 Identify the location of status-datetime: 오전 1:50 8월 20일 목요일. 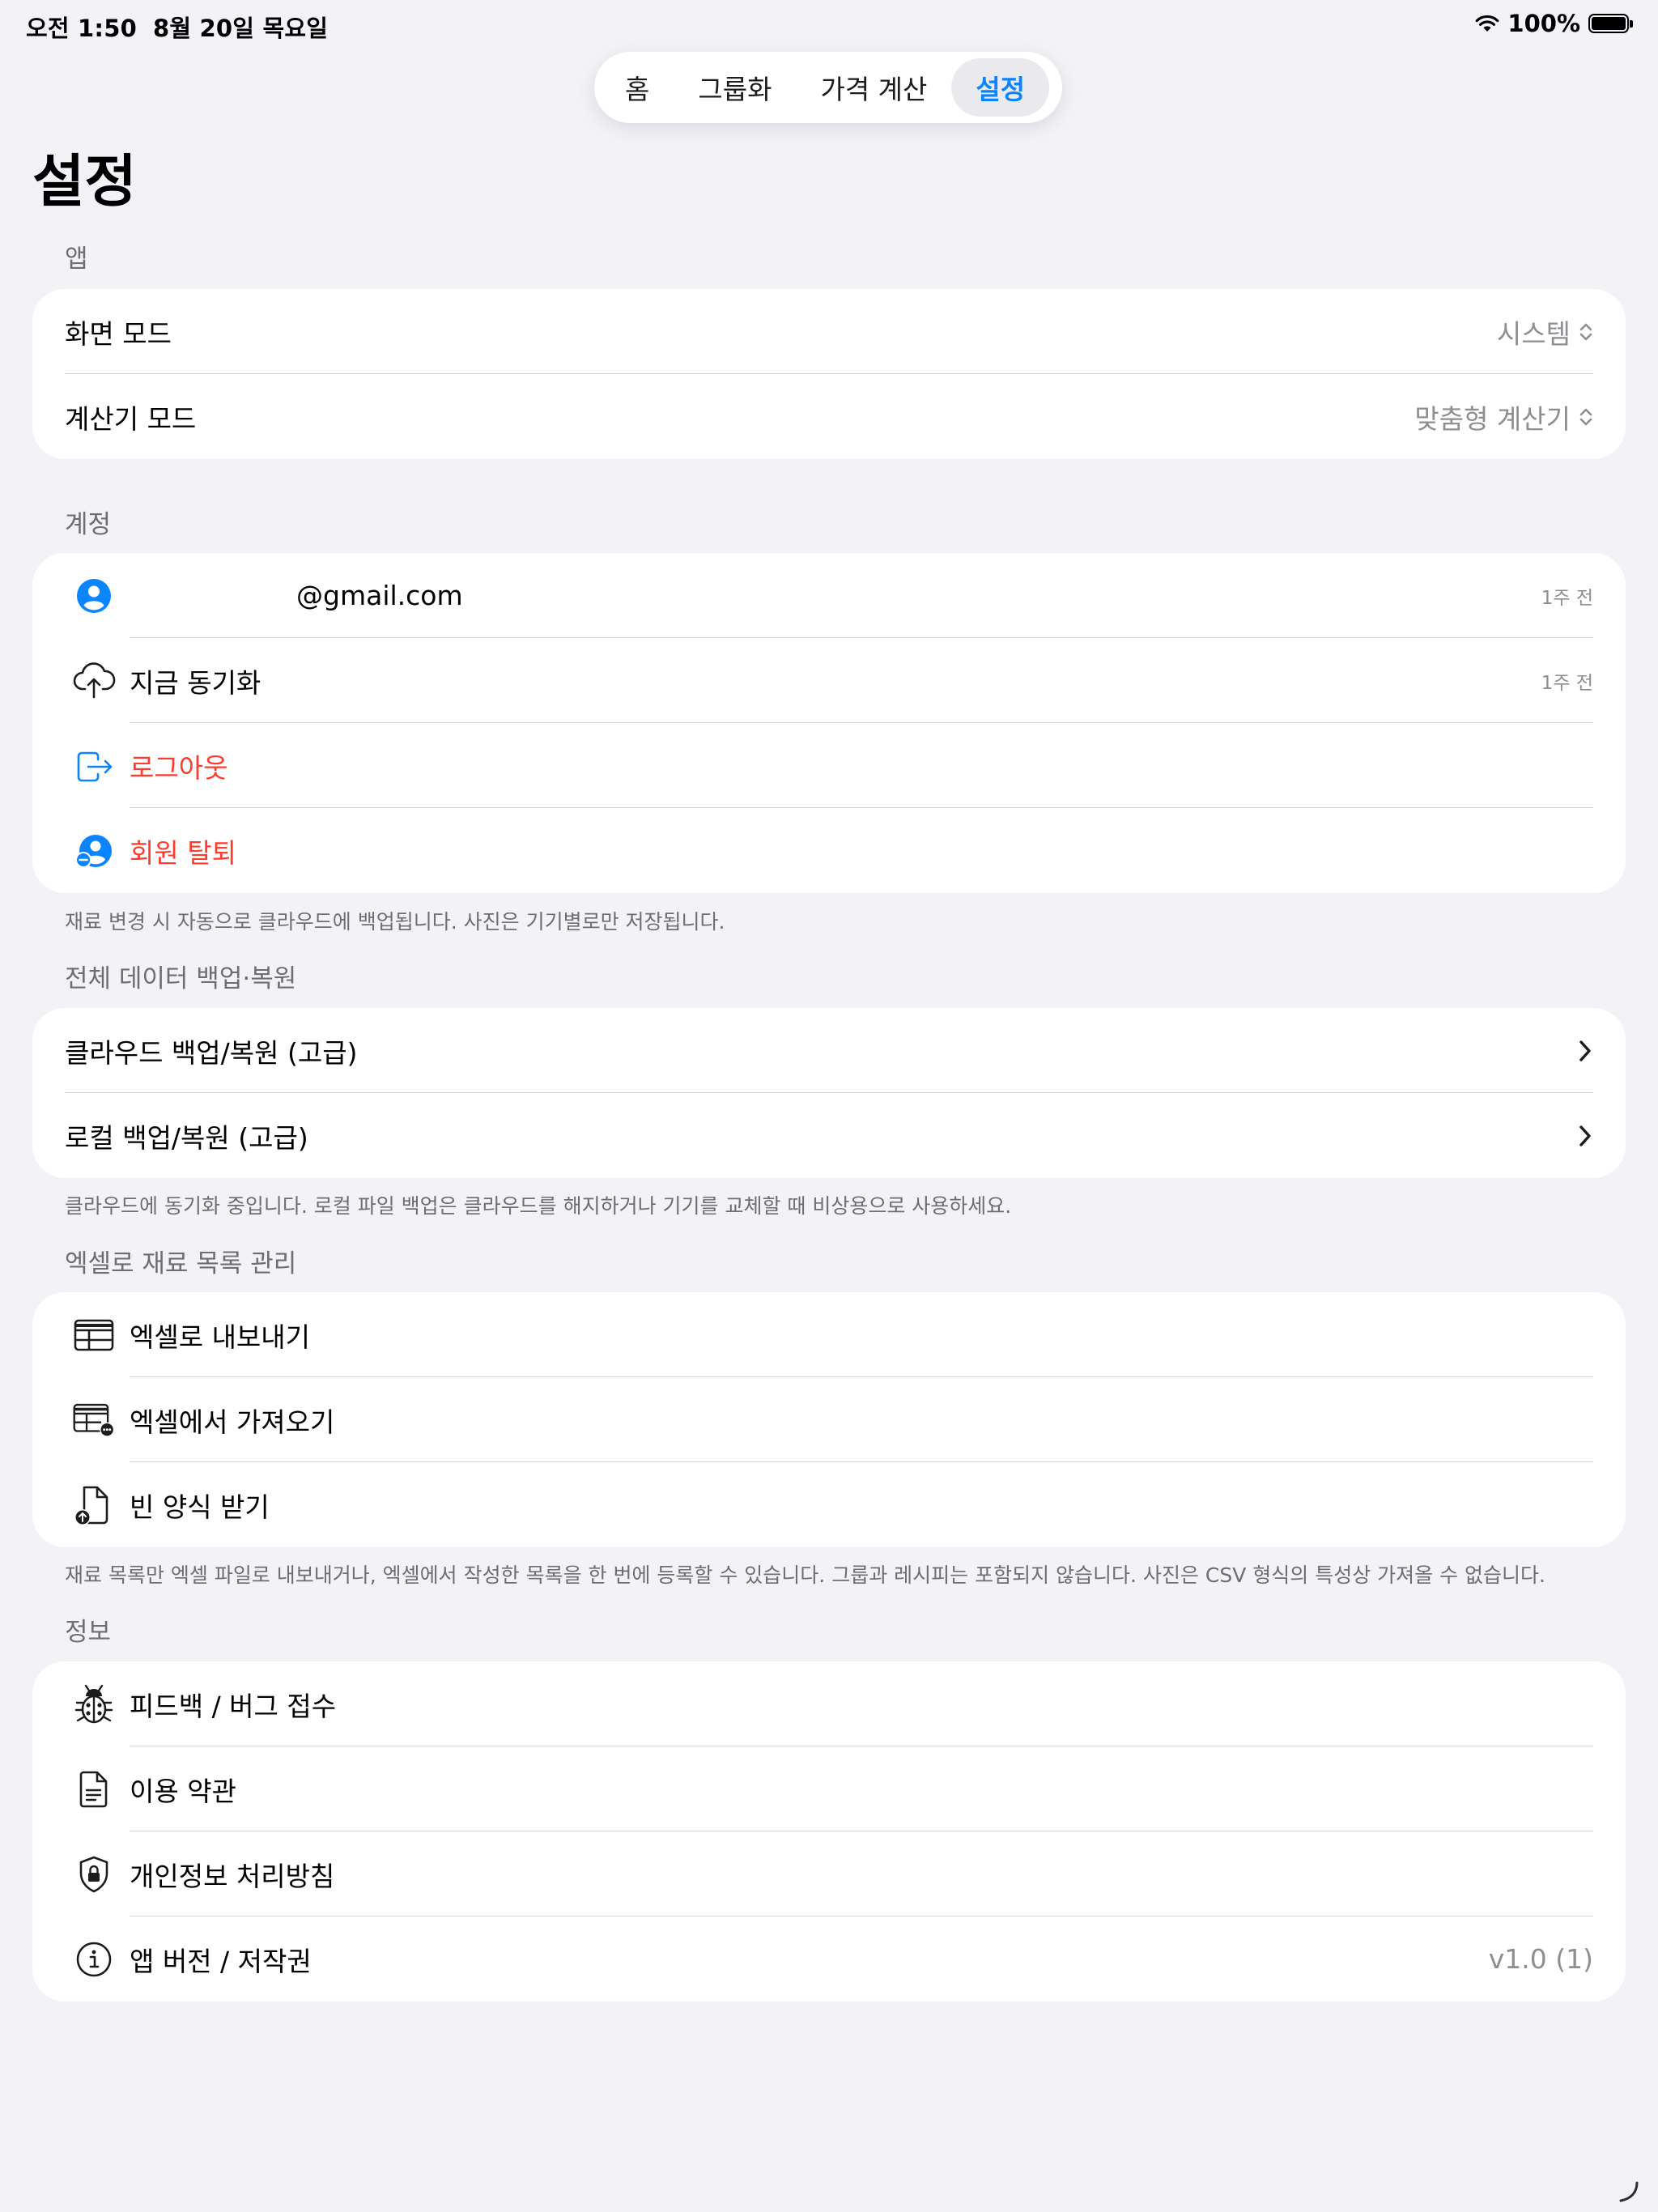
(185, 27).